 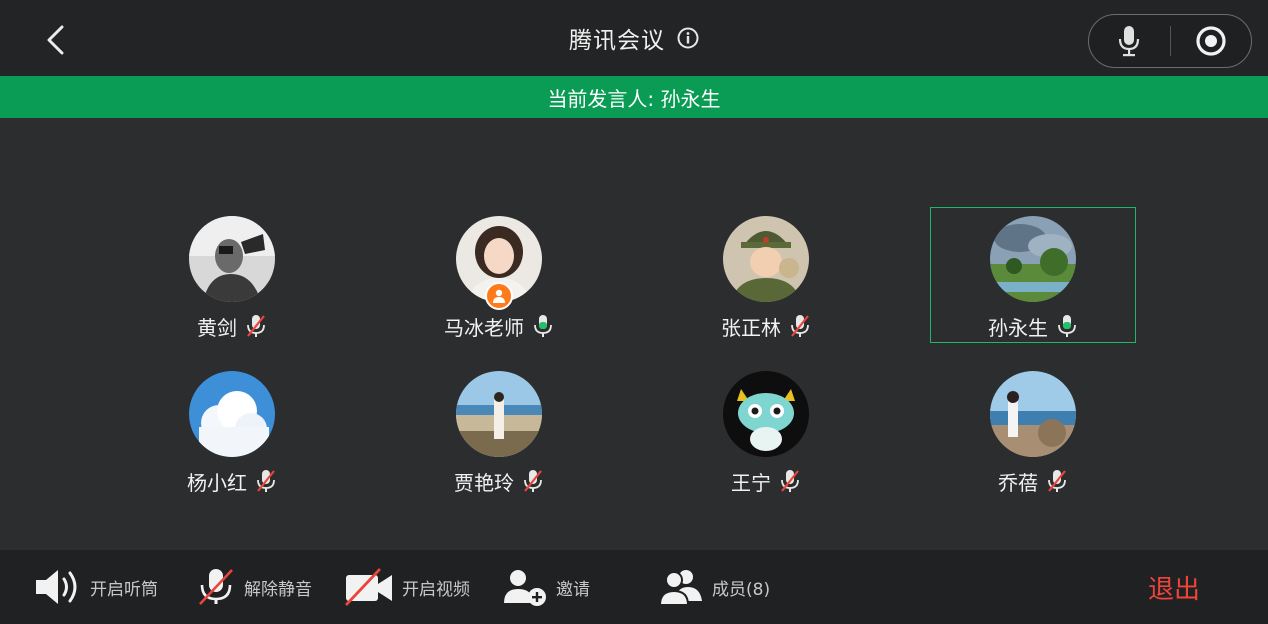 What do you see at coordinates (217, 327) in the screenshot?
I see `participant-name: 黄剑` at bounding box center [217, 327].